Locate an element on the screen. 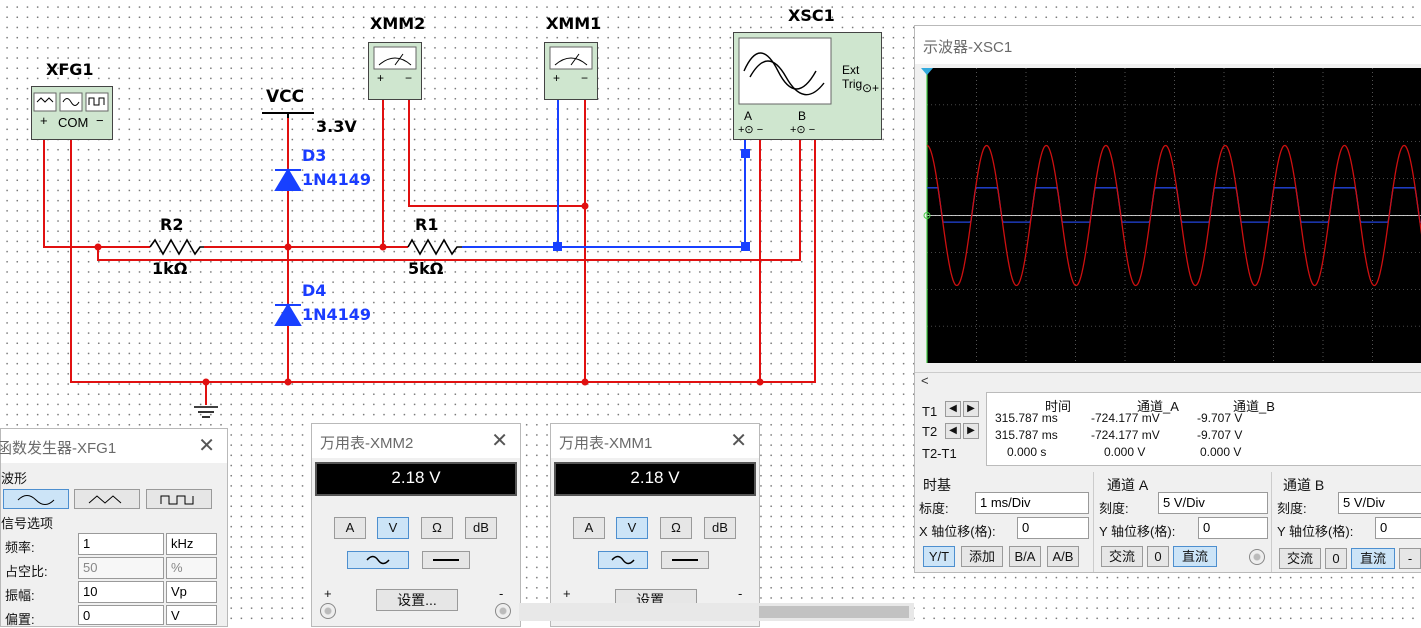 This screenshot has width=1421, height=628. d4-part: 1N4149 is located at coordinates (337, 314).